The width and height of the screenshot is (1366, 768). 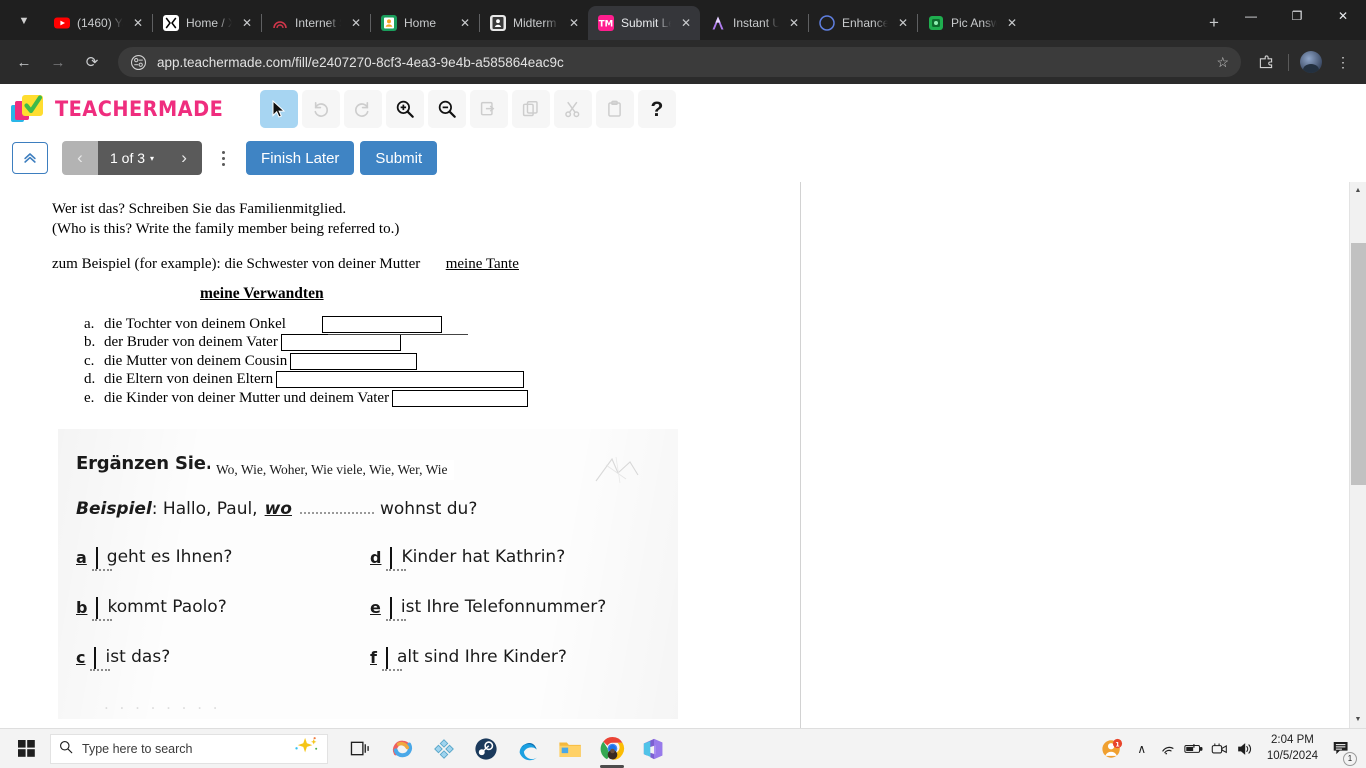 I want to click on scroll-track, so click(x=1358, y=455).